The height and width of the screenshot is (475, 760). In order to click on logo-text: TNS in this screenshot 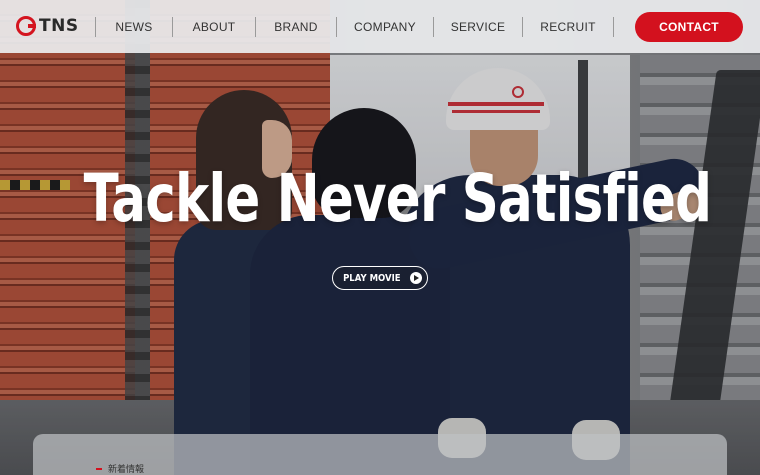, I will do `click(59, 26)`.